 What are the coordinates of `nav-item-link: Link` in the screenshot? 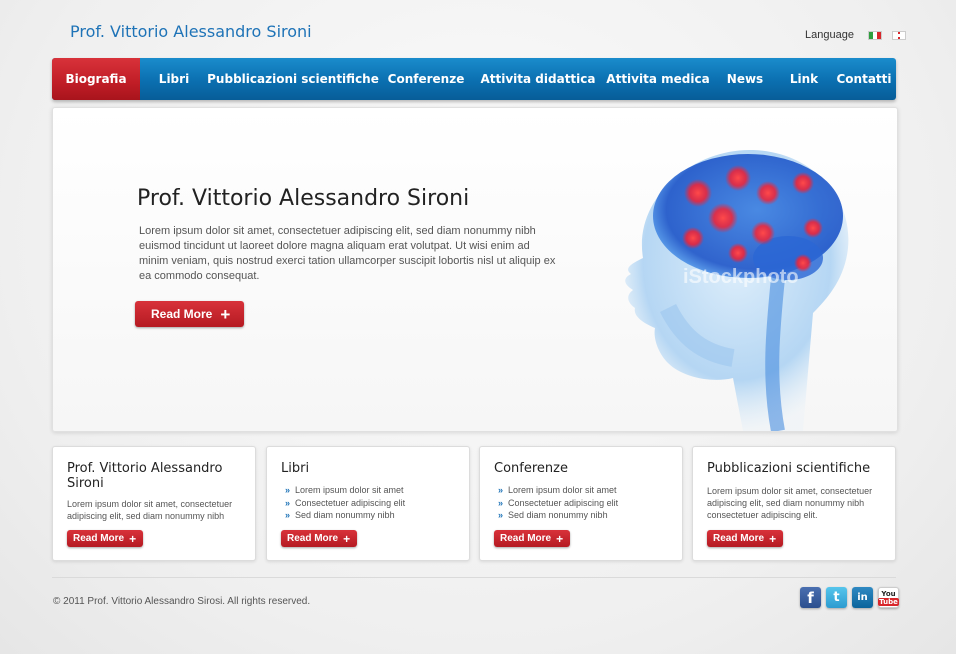 It's located at (804, 79).